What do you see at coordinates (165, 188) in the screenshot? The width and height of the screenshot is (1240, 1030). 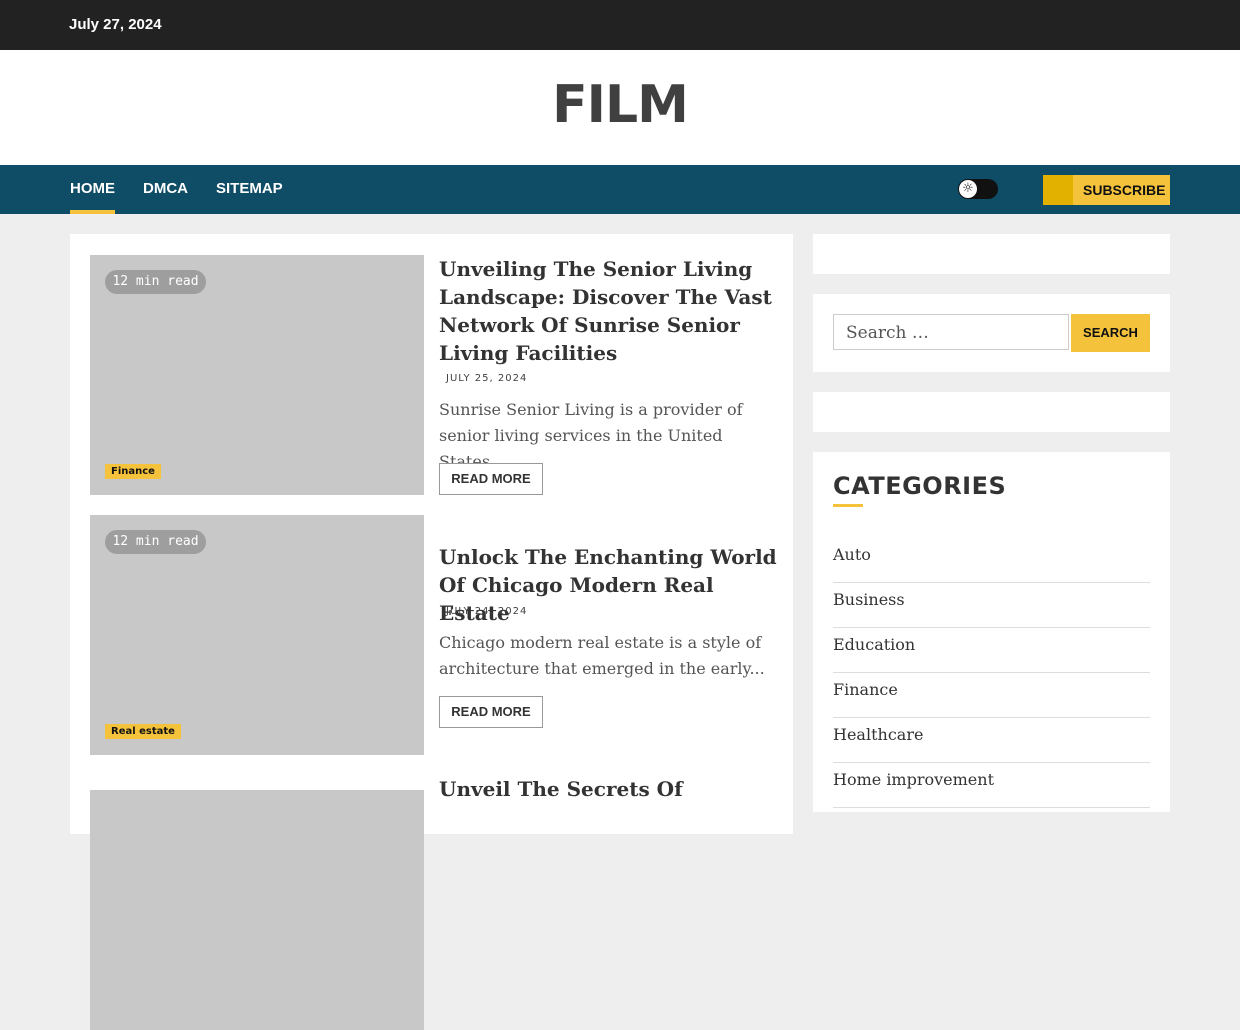 I see `nav-item-dmca: DMCA` at bounding box center [165, 188].